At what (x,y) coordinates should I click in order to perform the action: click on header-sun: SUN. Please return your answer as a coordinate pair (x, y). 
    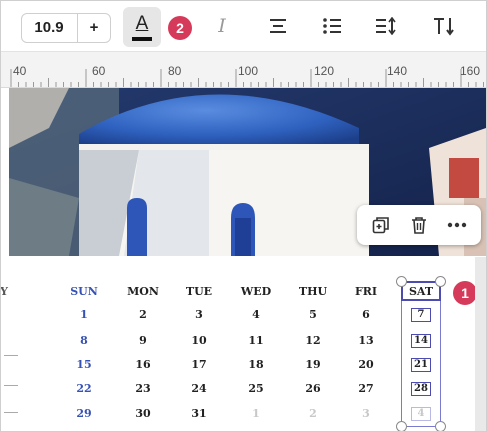
    Looking at the image, I should click on (84, 291).